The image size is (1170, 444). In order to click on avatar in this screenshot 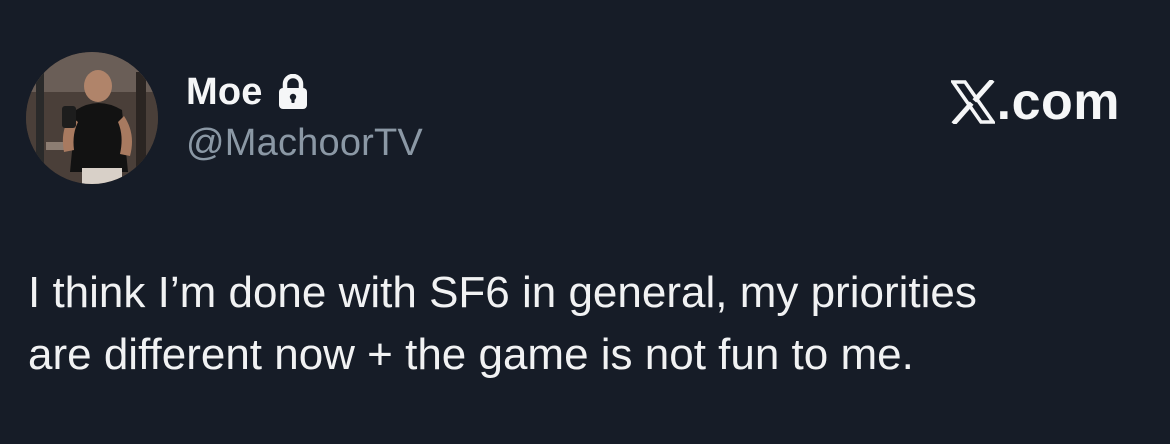, I will do `click(92, 118)`.